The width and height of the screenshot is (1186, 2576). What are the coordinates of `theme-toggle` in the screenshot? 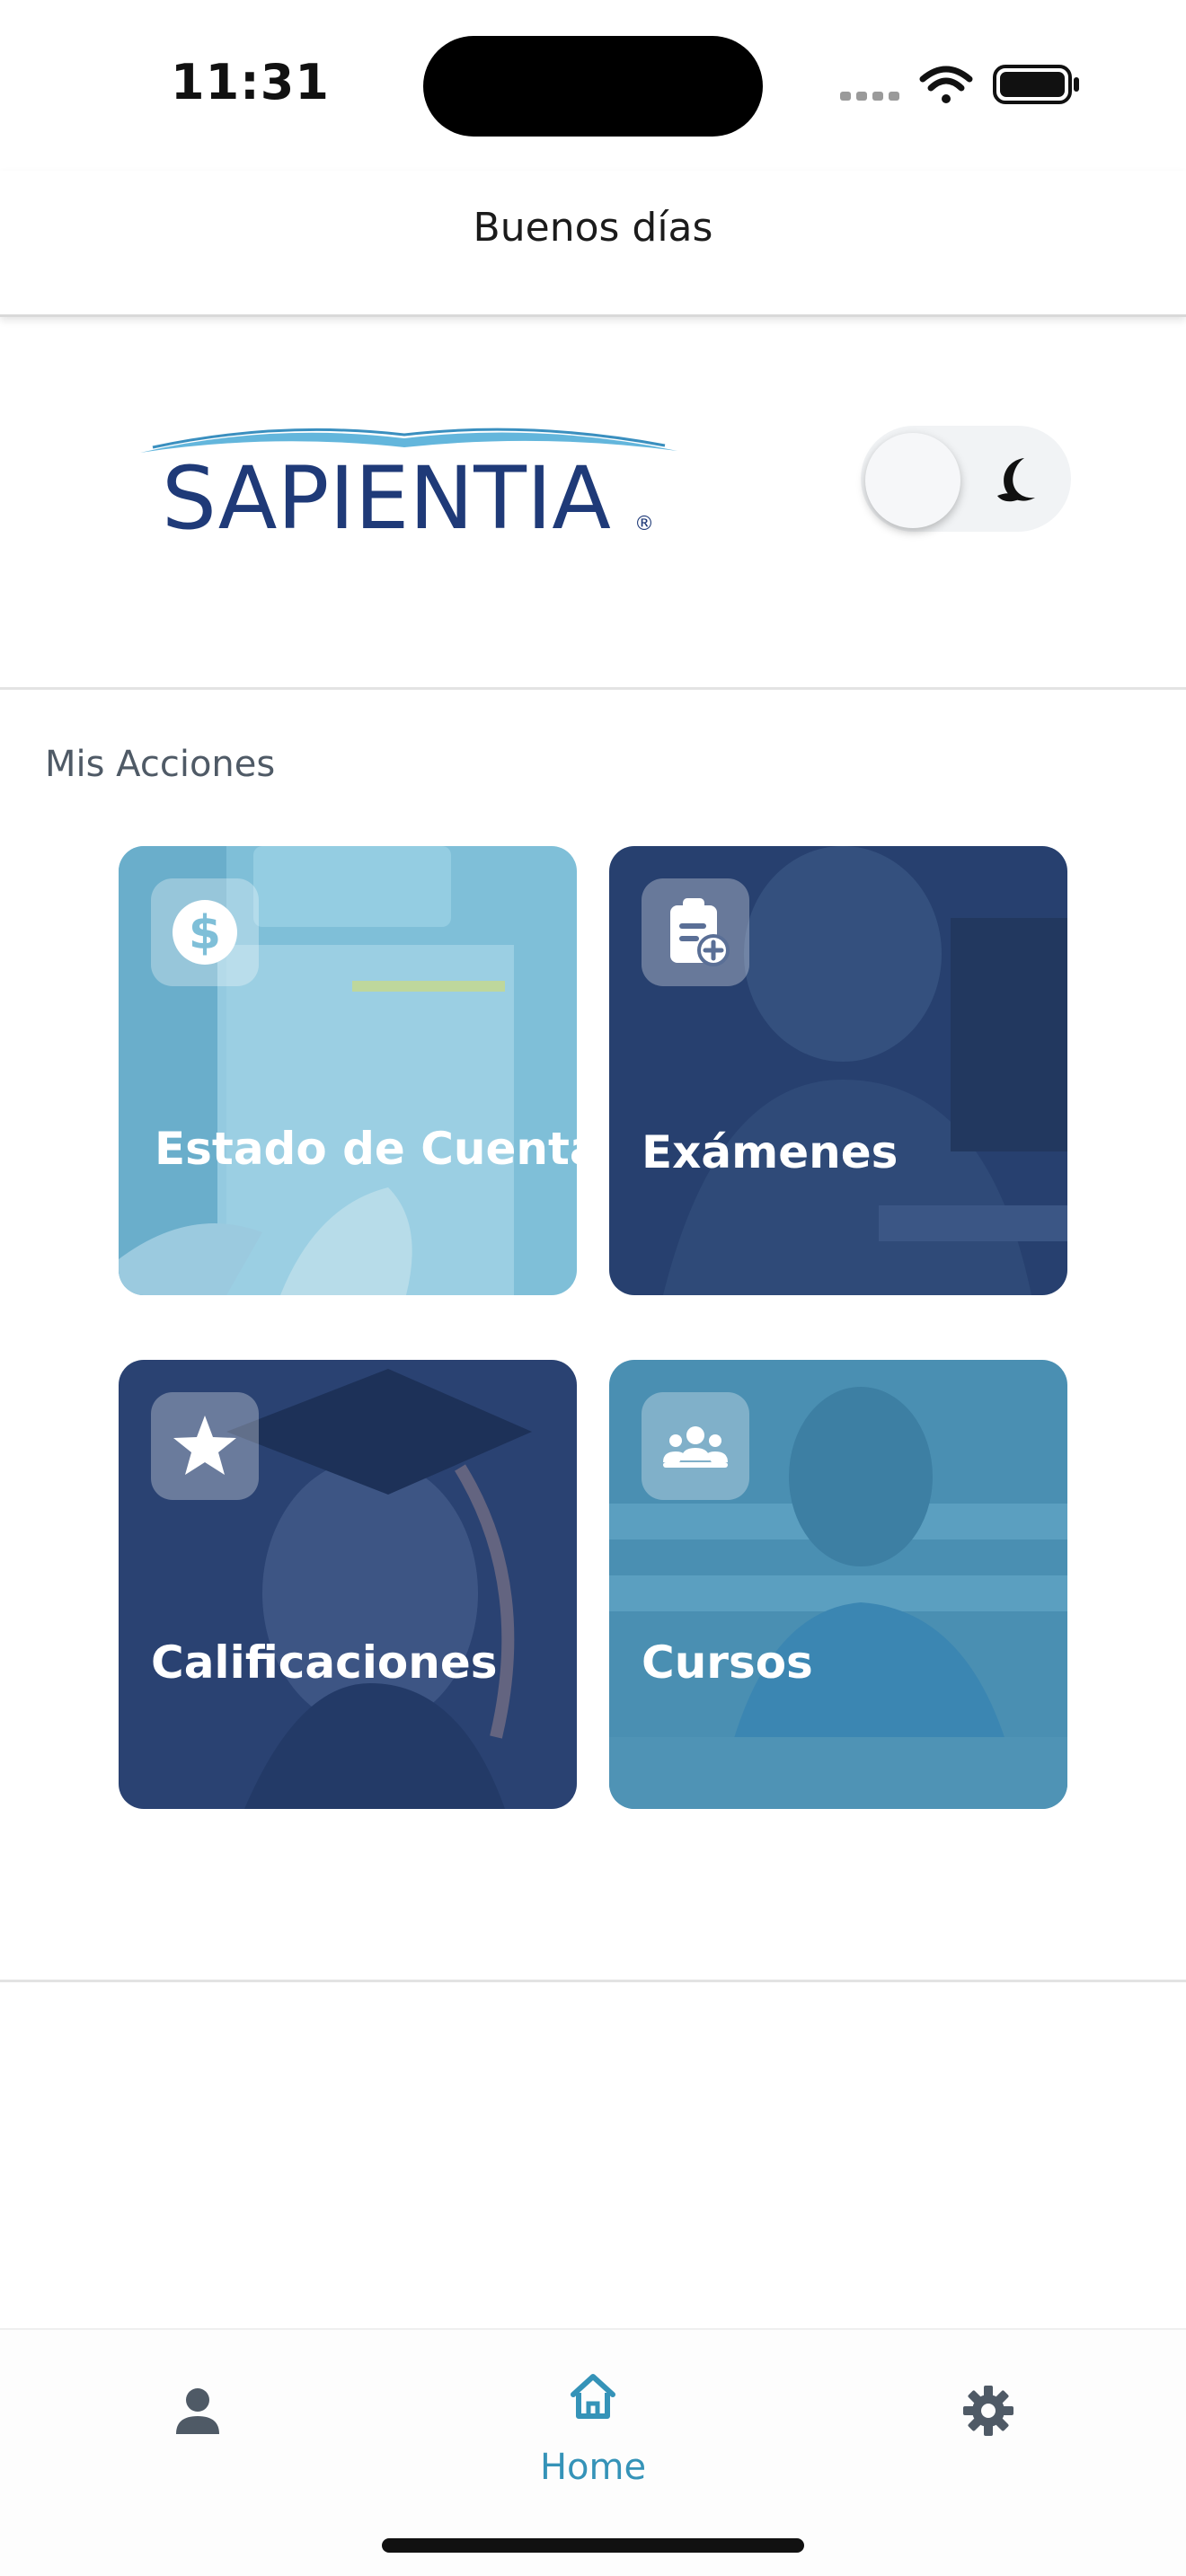 It's located at (966, 479).